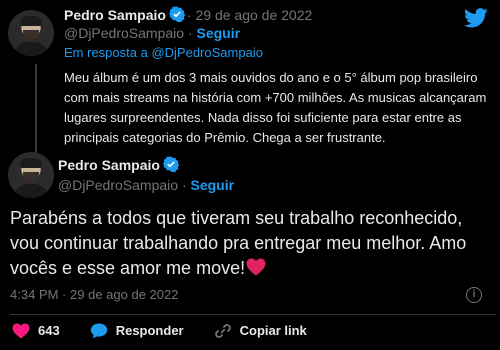 This screenshot has height=350, width=500. Describe the element at coordinates (34, 294) in the screenshot. I see `tweet-time: 4:34 PM` at that location.